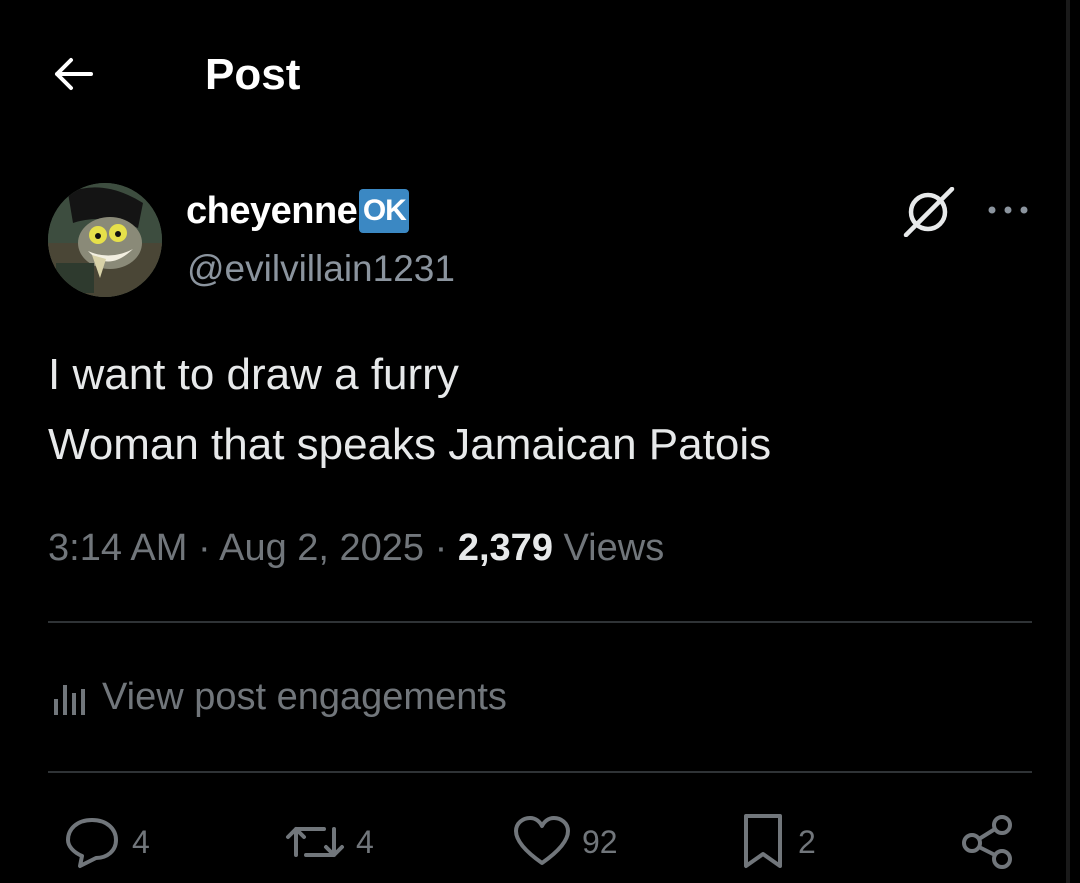 The width and height of the screenshot is (1080, 883). I want to click on engagements-label: View post engagements, so click(304, 697).